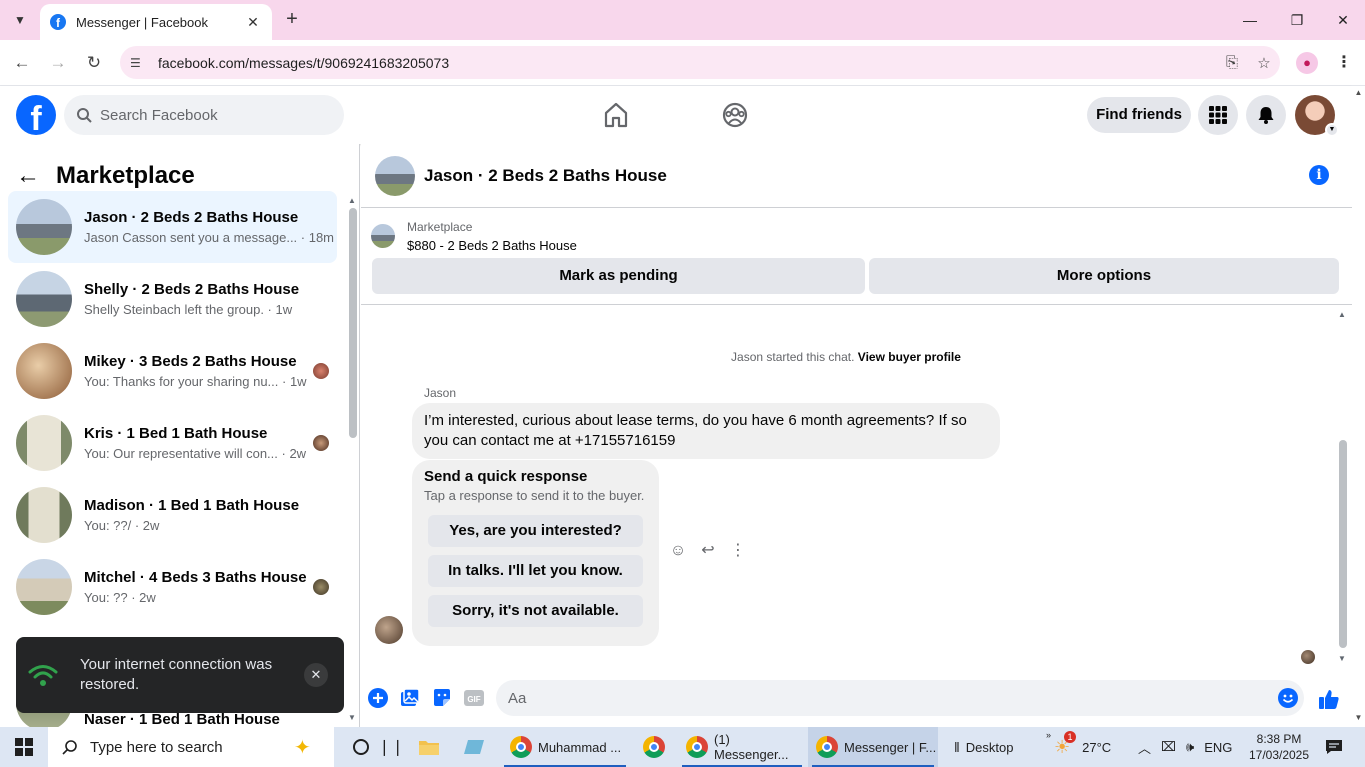 The image size is (1365, 767). I want to click on page-scrollbar: ▲ ▼, so click(1358, 406).